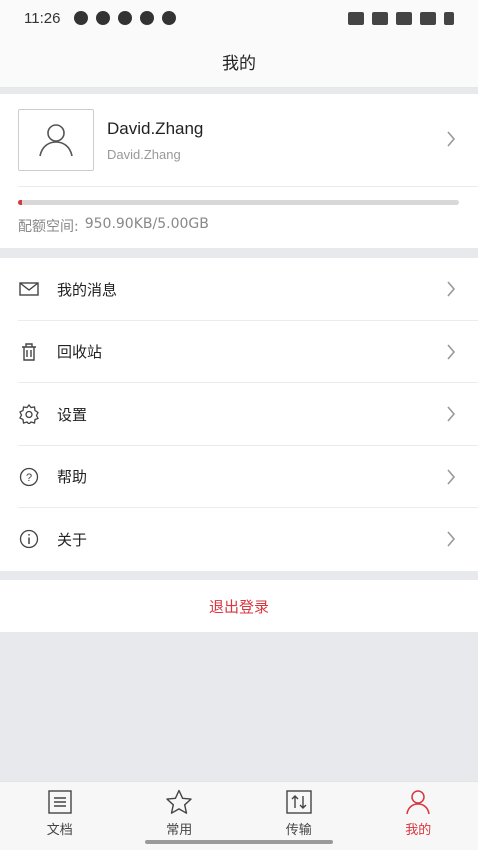  What do you see at coordinates (404, 18) in the screenshot?
I see `wifi-icon` at bounding box center [404, 18].